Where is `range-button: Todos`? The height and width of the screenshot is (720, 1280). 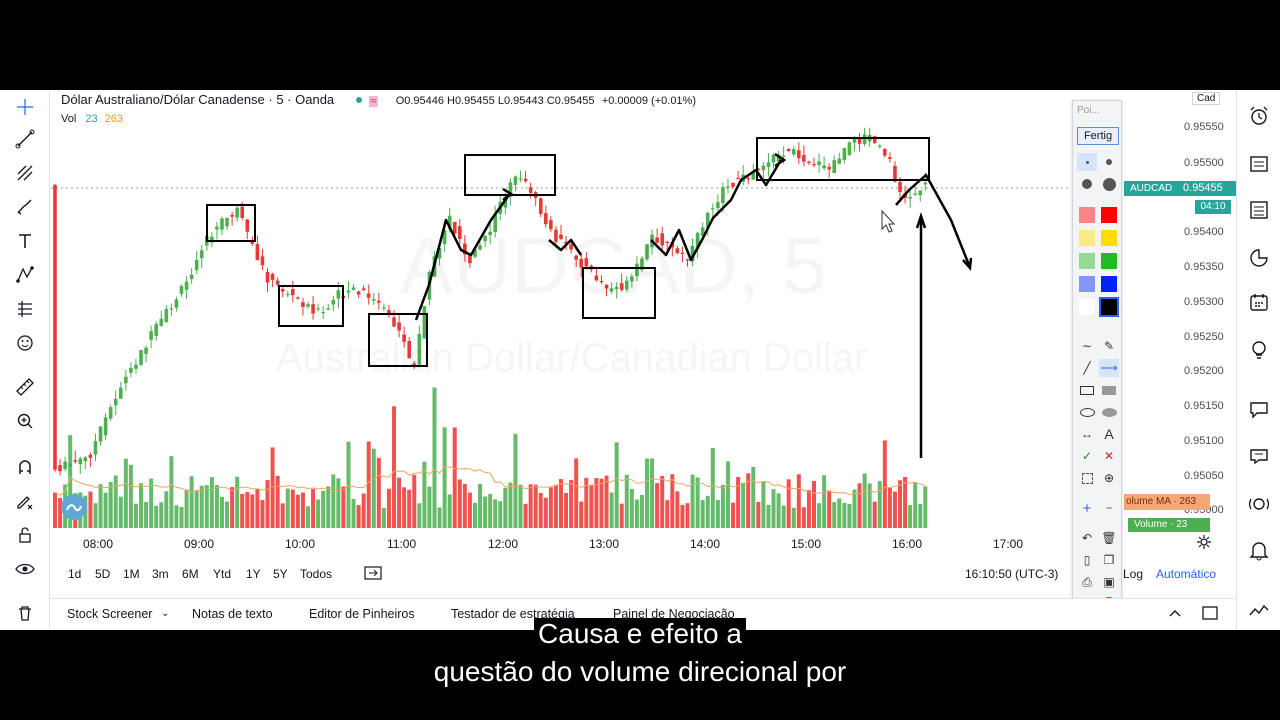
range-button: Todos is located at coordinates (316, 574).